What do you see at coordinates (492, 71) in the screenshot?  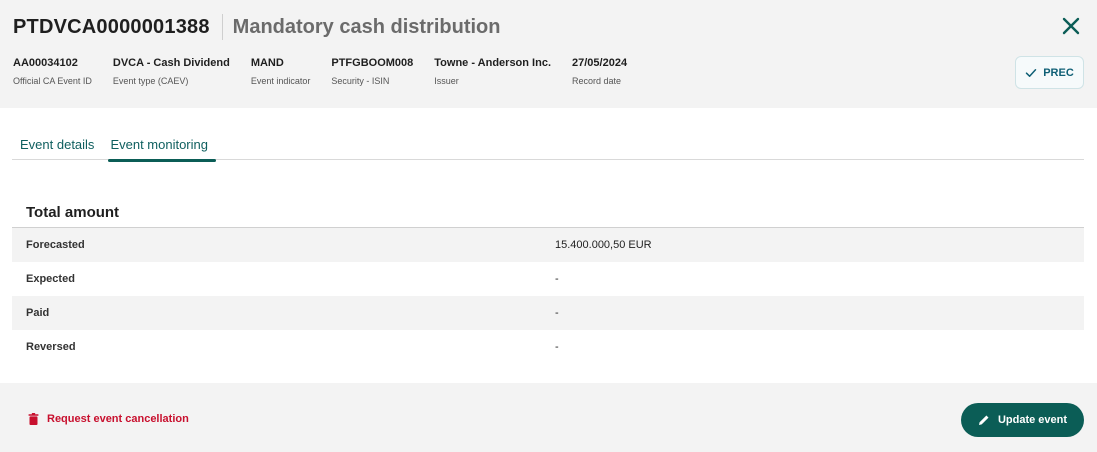 I see `meta-issuer: Towne - Anderson Inc. Issuer` at bounding box center [492, 71].